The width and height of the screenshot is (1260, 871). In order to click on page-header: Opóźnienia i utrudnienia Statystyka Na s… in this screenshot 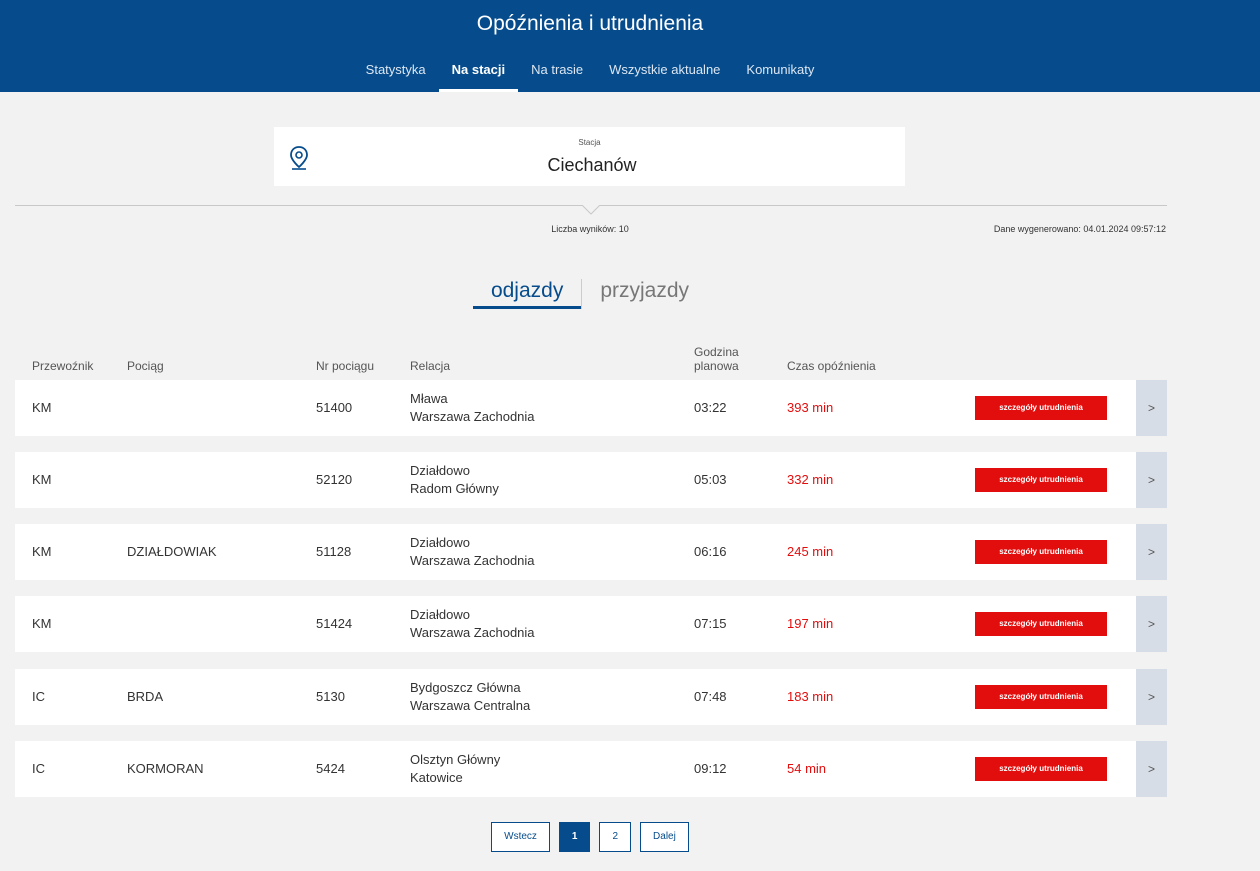, I will do `click(630, 46)`.